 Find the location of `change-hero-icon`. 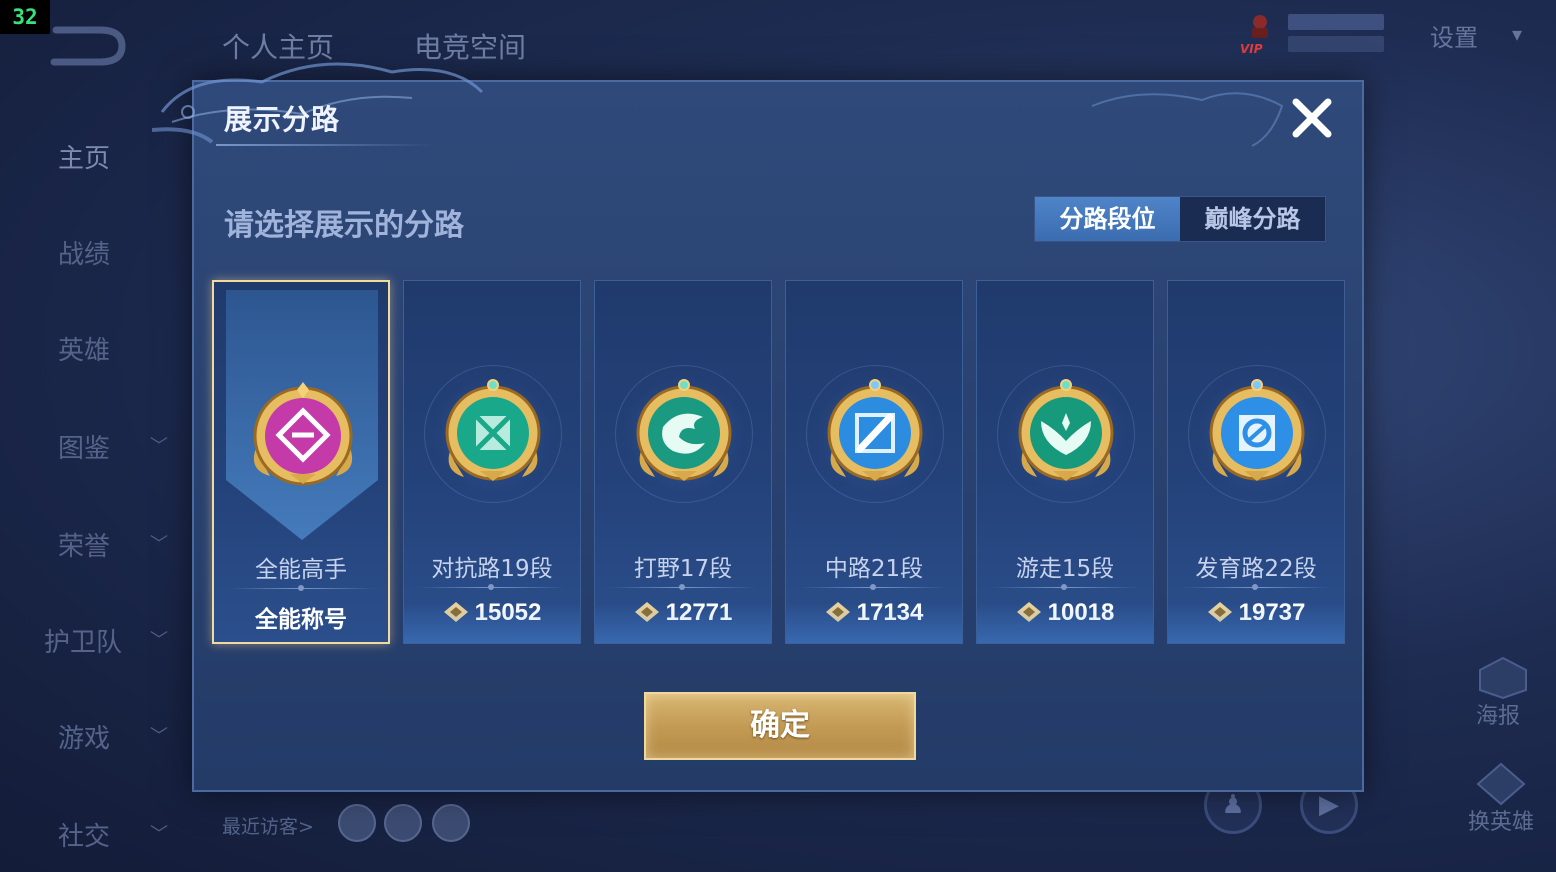

change-hero-icon is located at coordinates (1501, 784).